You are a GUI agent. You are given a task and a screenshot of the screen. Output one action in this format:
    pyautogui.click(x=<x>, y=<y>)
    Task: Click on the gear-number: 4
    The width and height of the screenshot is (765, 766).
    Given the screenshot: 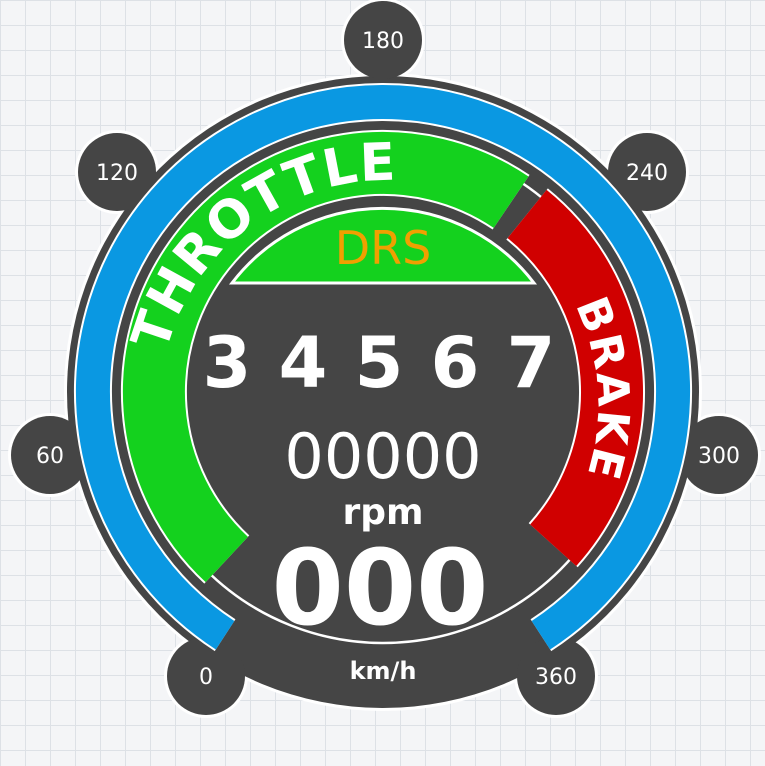 What is the action you would take?
    pyautogui.click(x=303, y=363)
    